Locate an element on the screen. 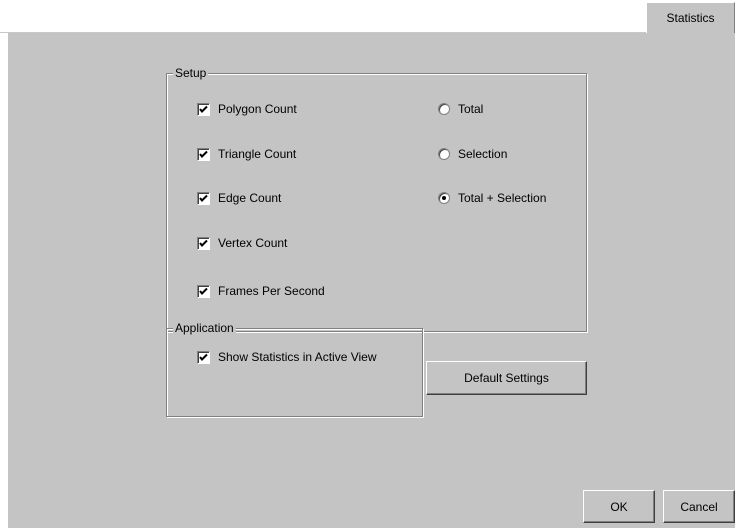 This screenshot has width=739, height=528. checkbox-polygon-count: Polygon Count is located at coordinates (247, 109).